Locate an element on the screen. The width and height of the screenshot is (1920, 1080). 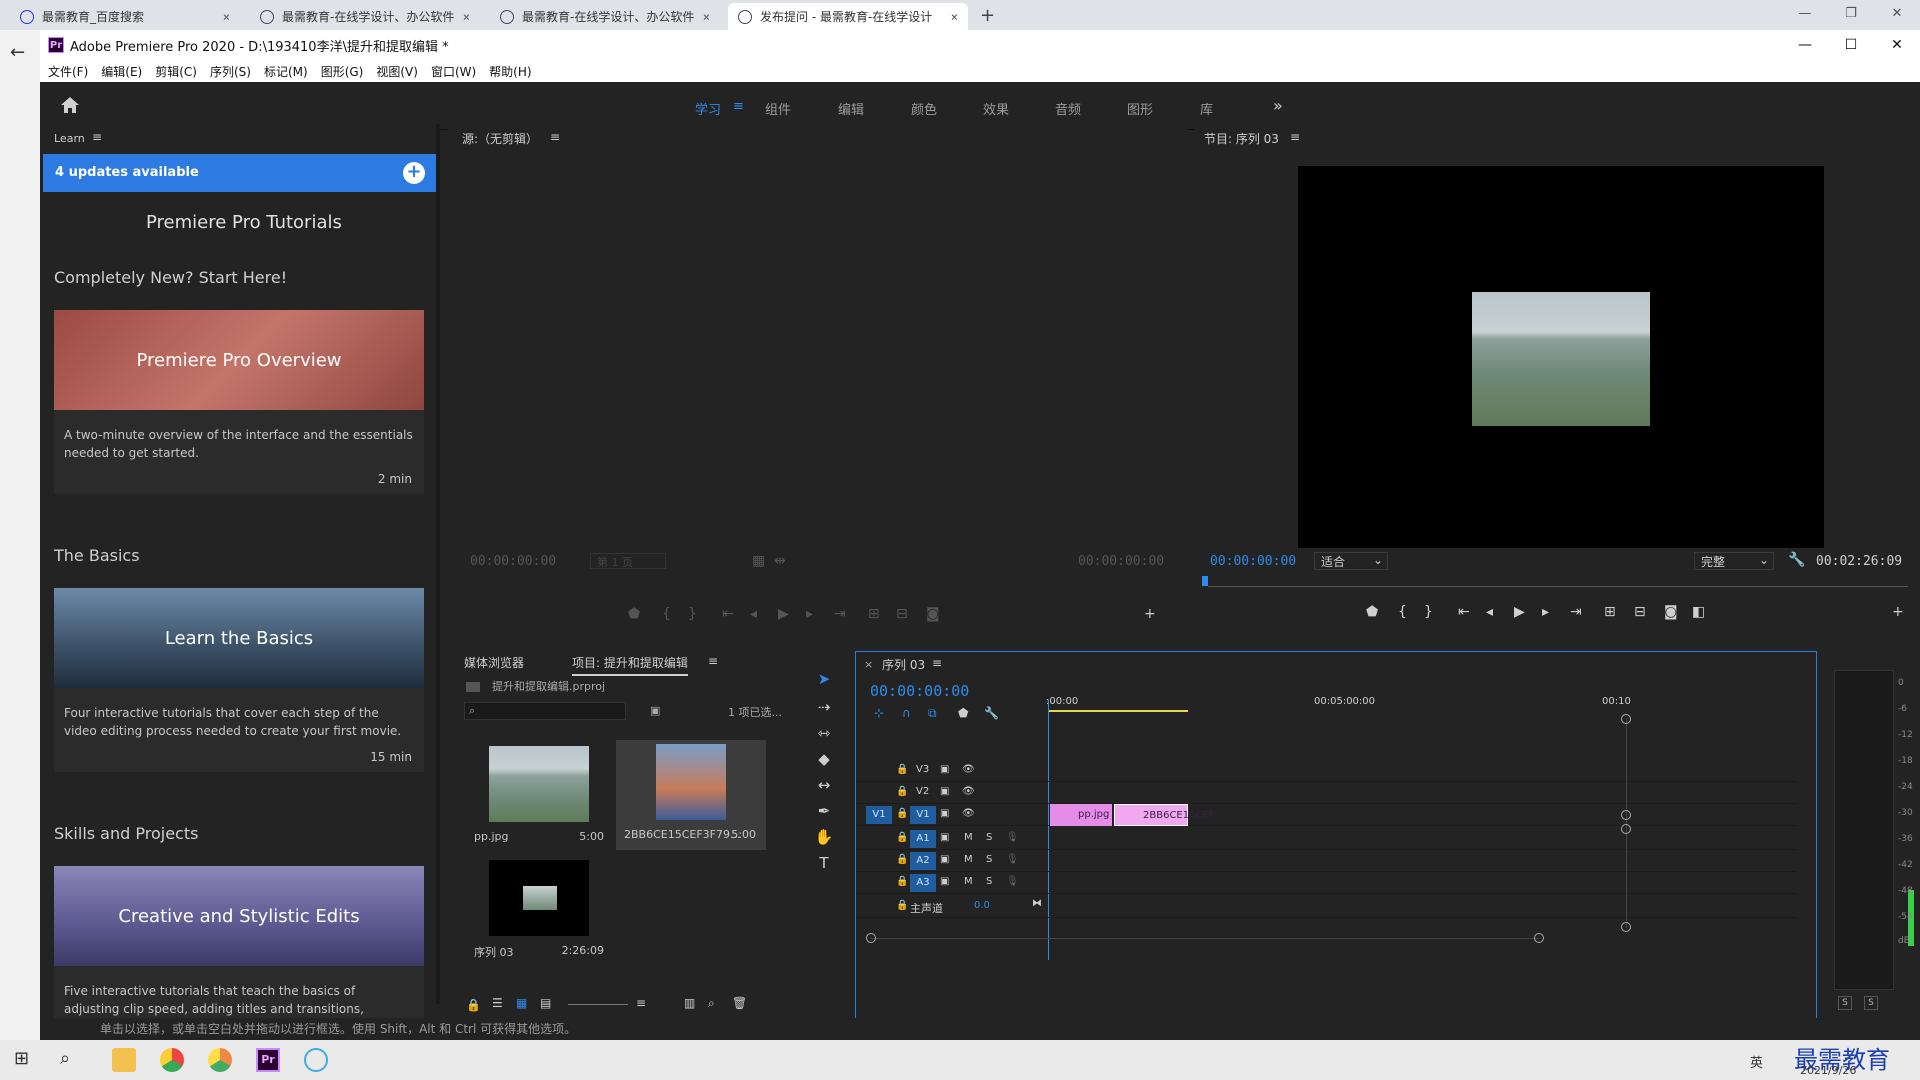
timeline-clip: pp.jpg is located at coordinates (1081, 815).